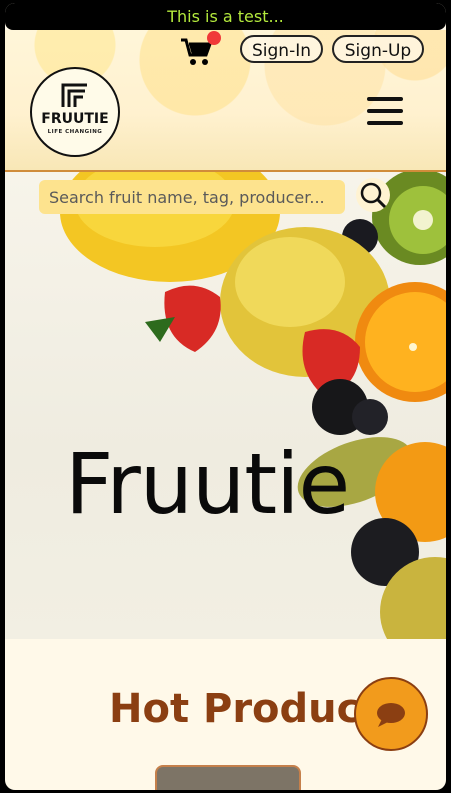  I want to click on product-card-image, so click(228, 777).